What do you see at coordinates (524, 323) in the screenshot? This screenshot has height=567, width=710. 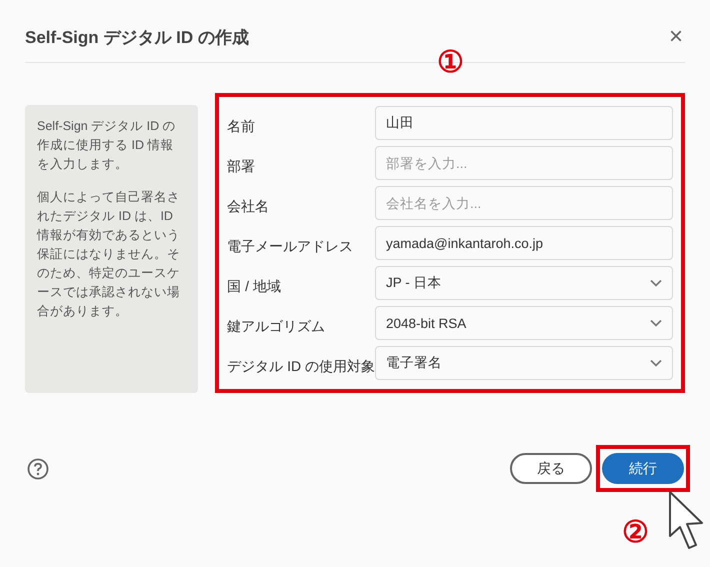 I see `dropdown: 2048-bit RSA` at bounding box center [524, 323].